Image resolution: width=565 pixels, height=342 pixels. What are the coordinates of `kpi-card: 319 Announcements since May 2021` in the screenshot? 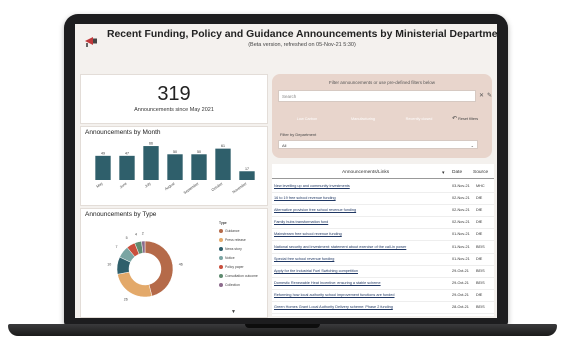 It's located at (174, 99).